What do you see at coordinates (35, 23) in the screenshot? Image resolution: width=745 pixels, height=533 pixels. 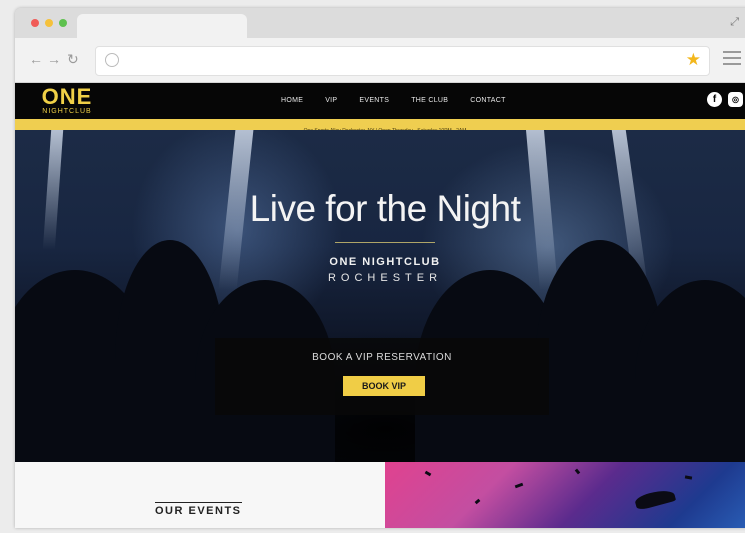 I see `close-window-button` at bounding box center [35, 23].